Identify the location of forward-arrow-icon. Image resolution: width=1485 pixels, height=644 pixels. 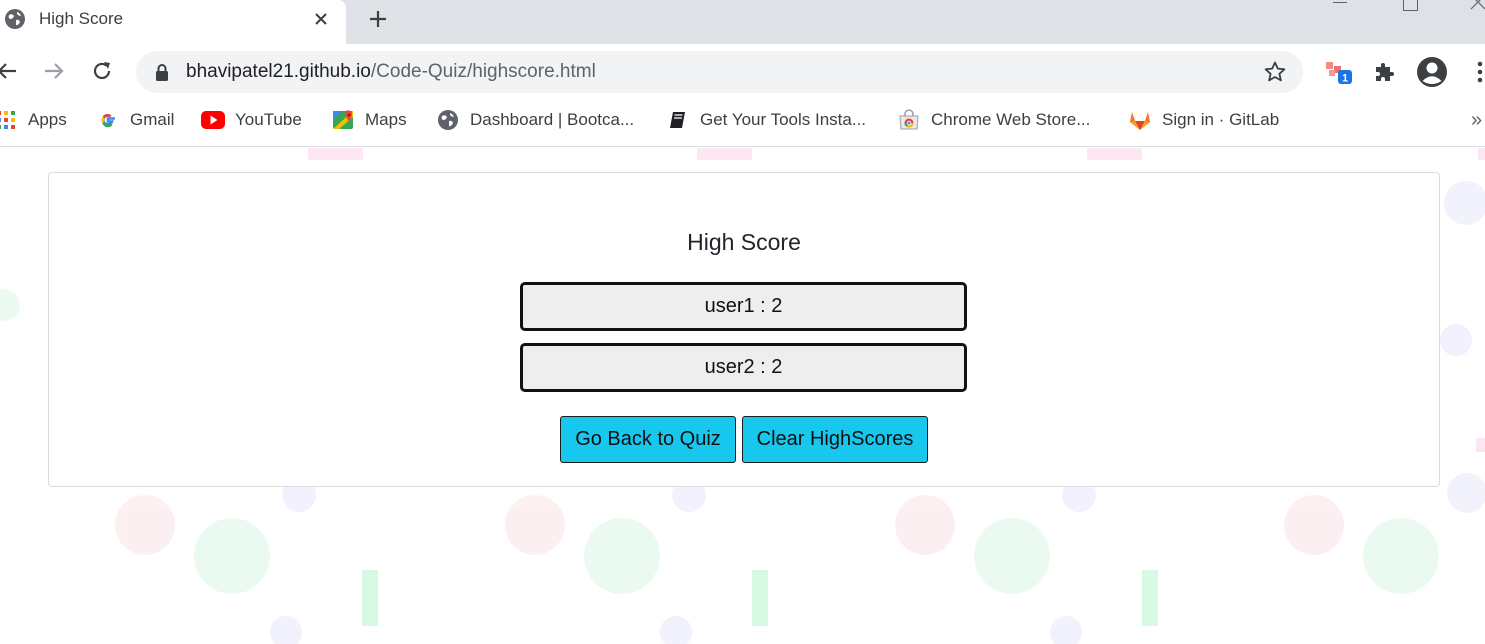
(54, 71).